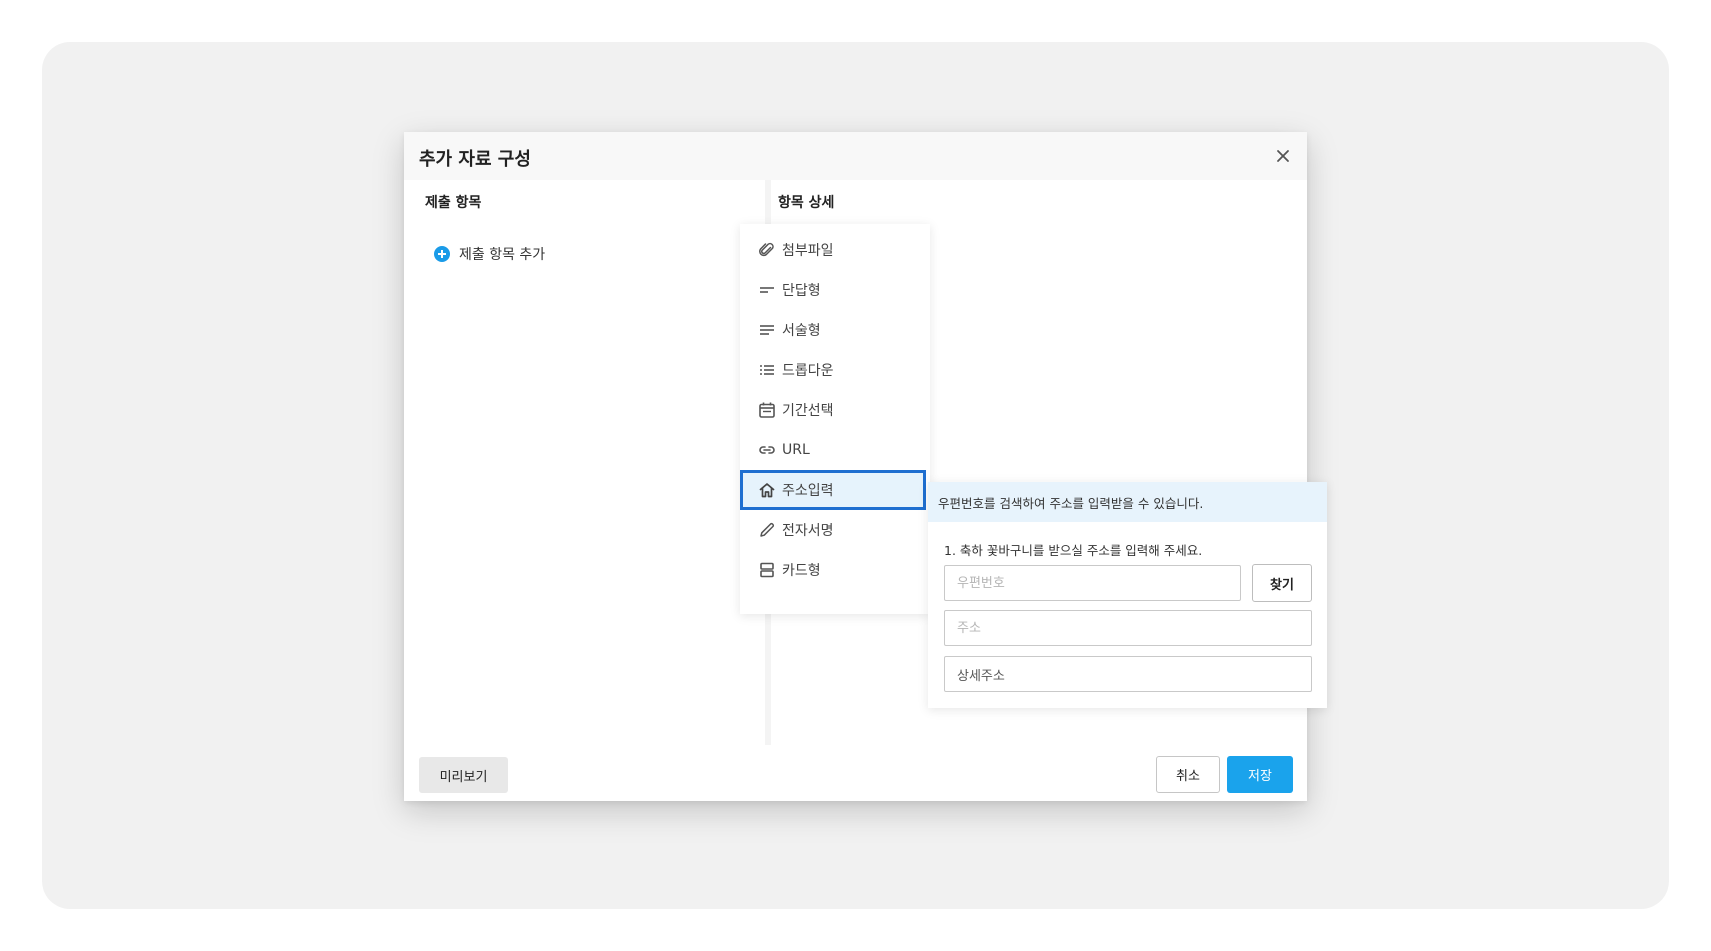 The image size is (1711, 951). I want to click on type-item-card: 카드형, so click(833, 570).